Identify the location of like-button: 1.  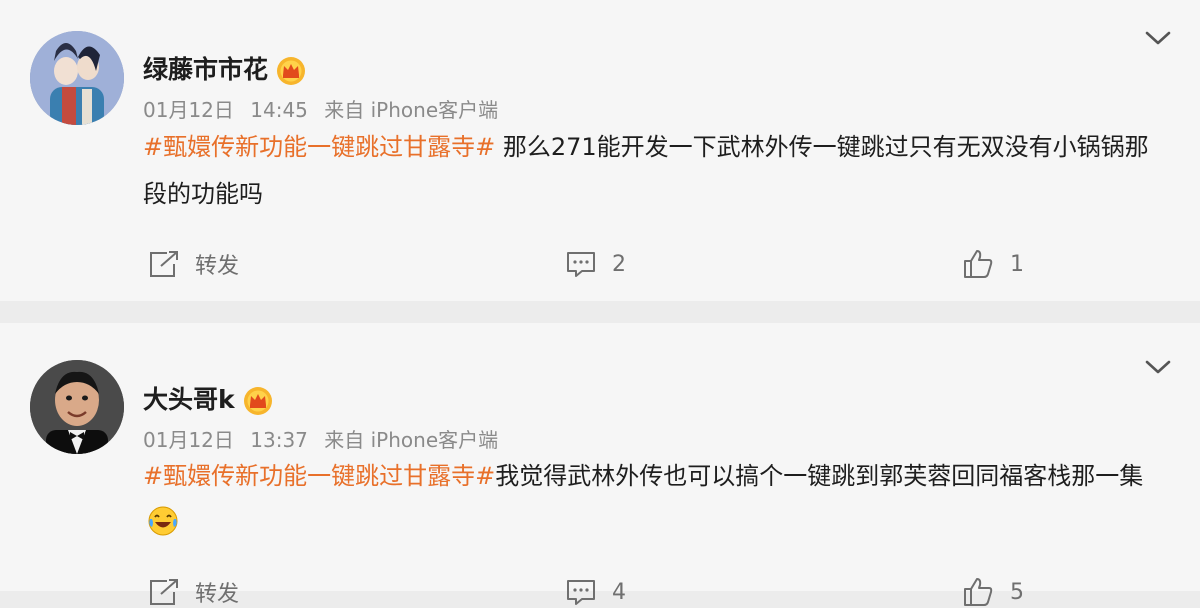
(993, 264).